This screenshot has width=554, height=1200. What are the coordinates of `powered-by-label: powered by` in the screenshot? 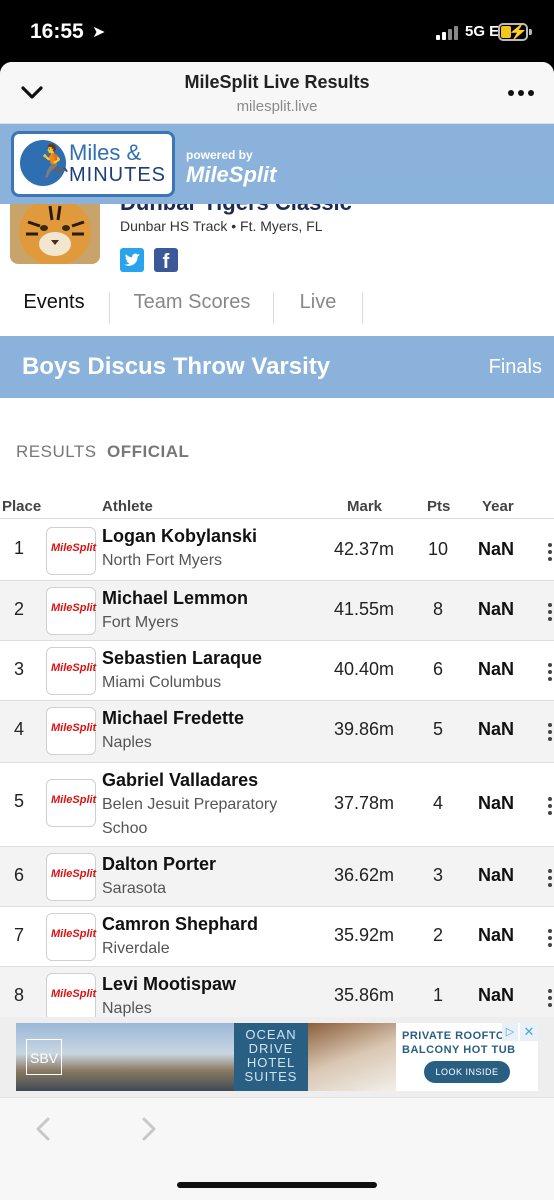 It's located at (219, 155).